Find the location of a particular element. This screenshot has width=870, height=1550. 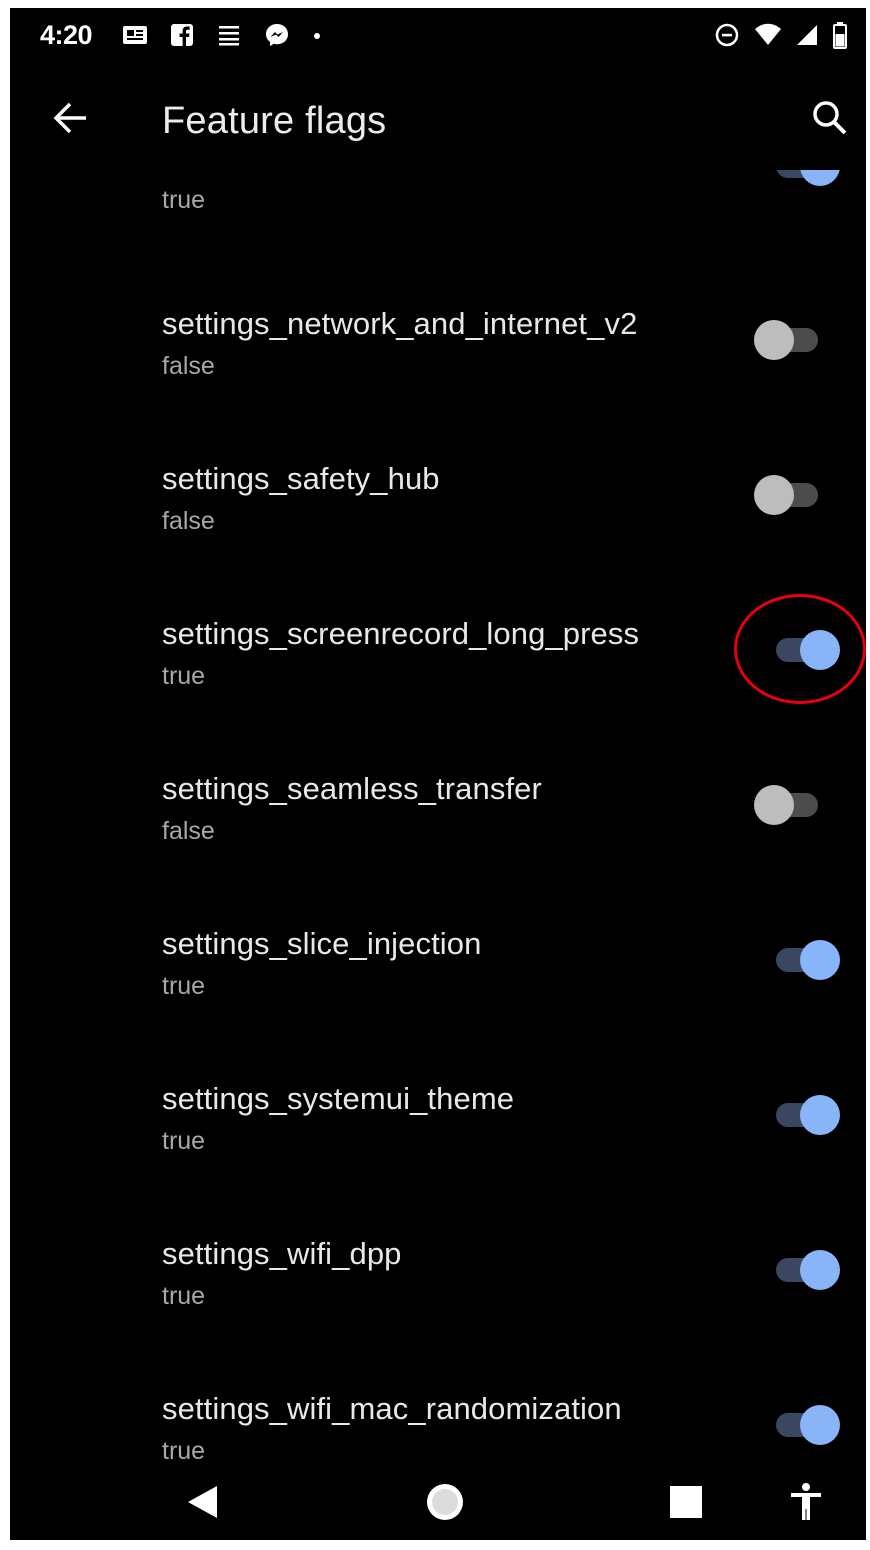

back-button is located at coordinates (70, 120).